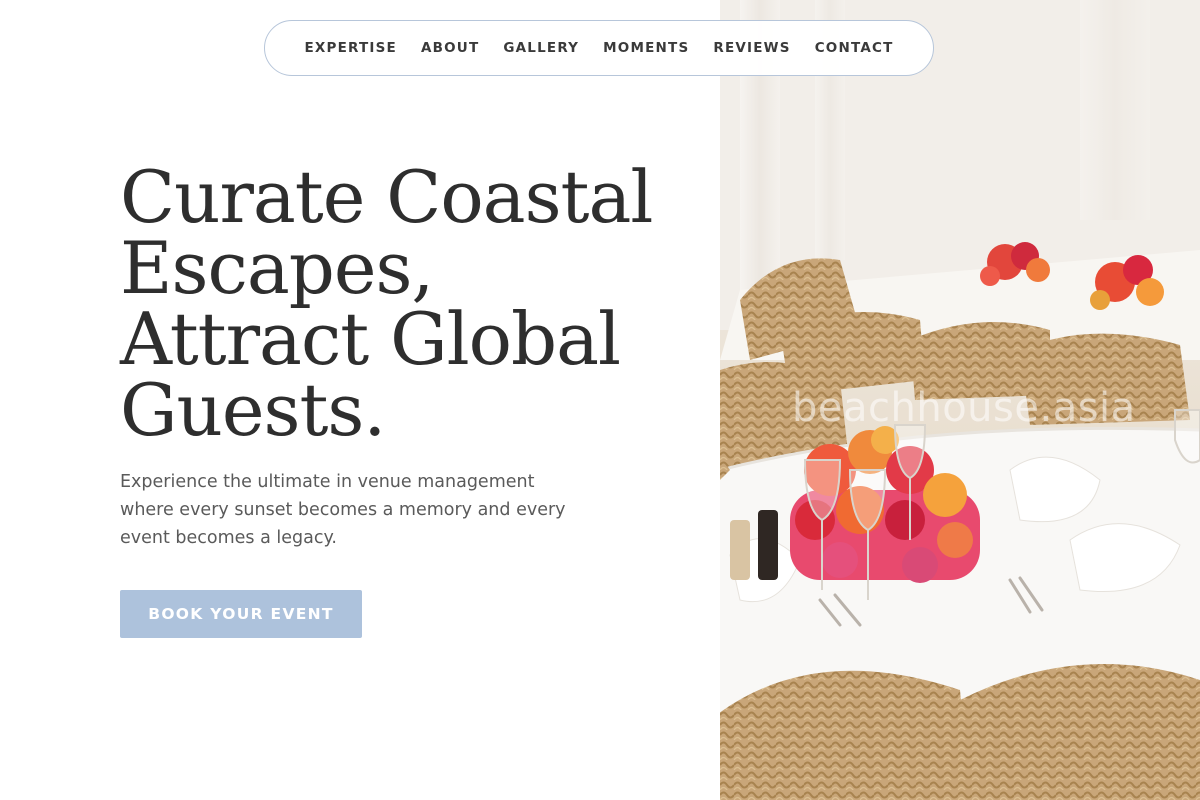 The height and width of the screenshot is (800, 1200). I want to click on book-event-button: BOOK YOUR EVENT, so click(241, 614).